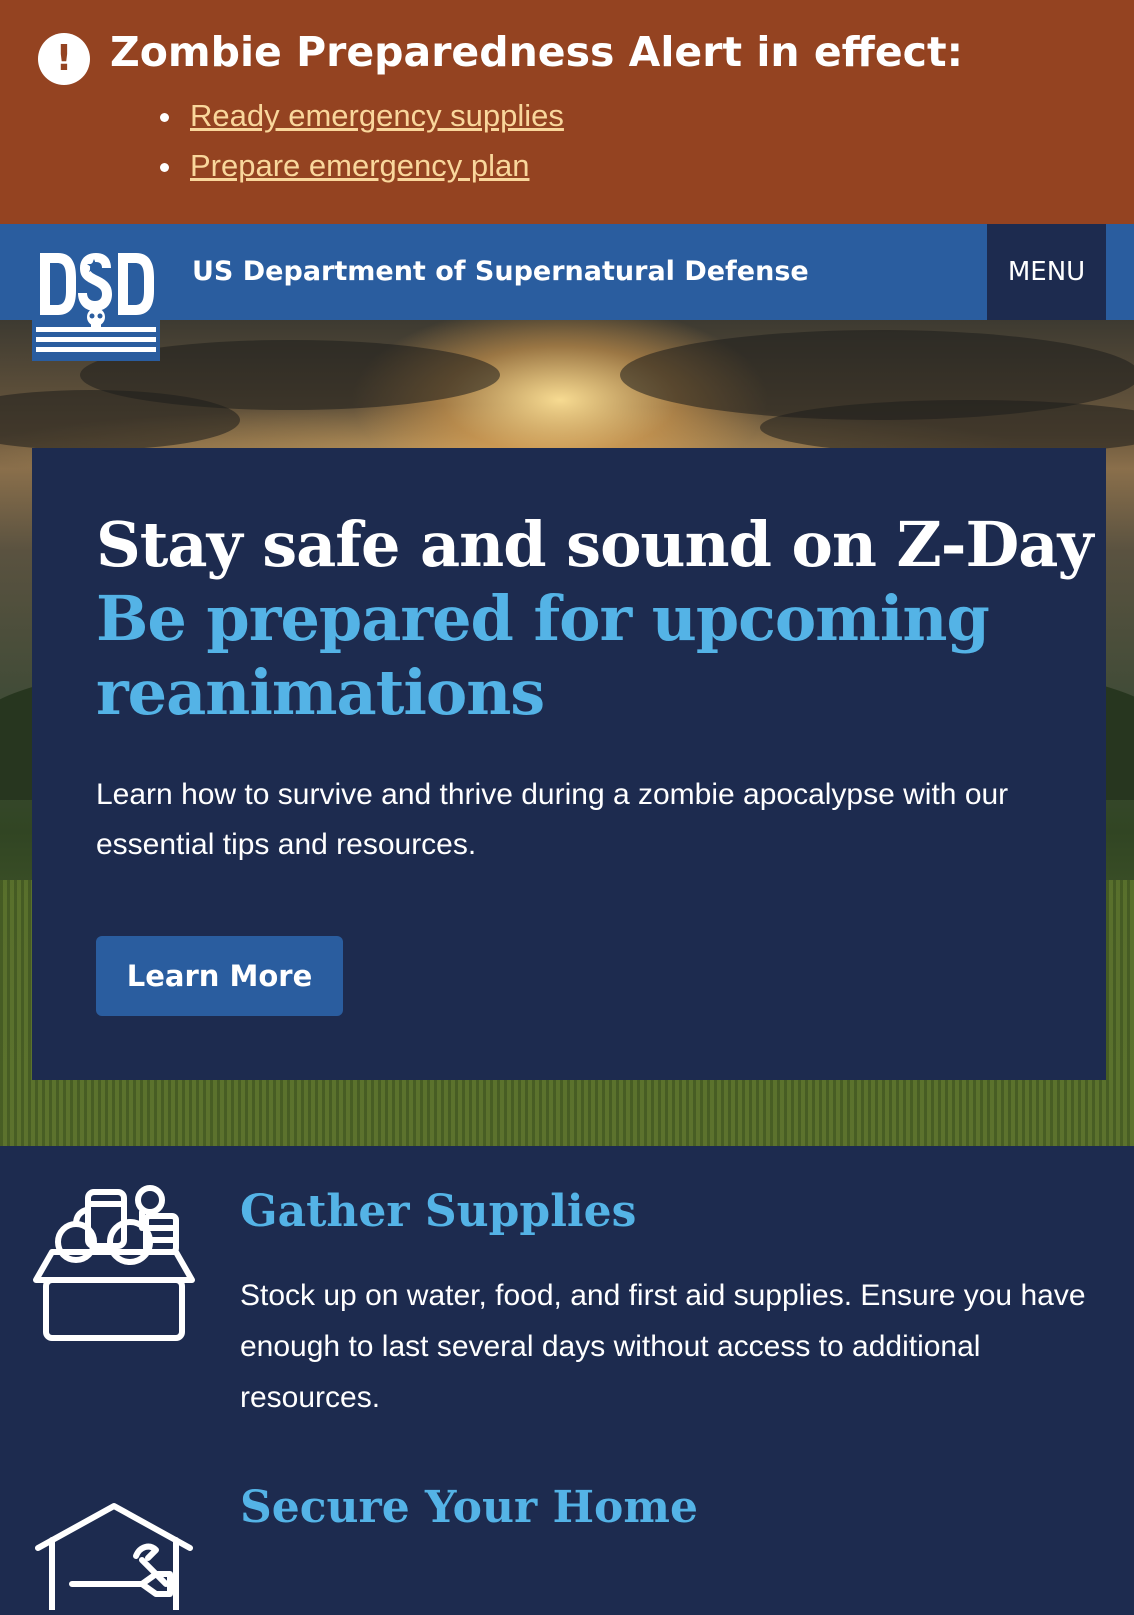  What do you see at coordinates (543, 655) in the screenshot?
I see `hero-subtitle: Be prepared for upcoming reanimations` at bounding box center [543, 655].